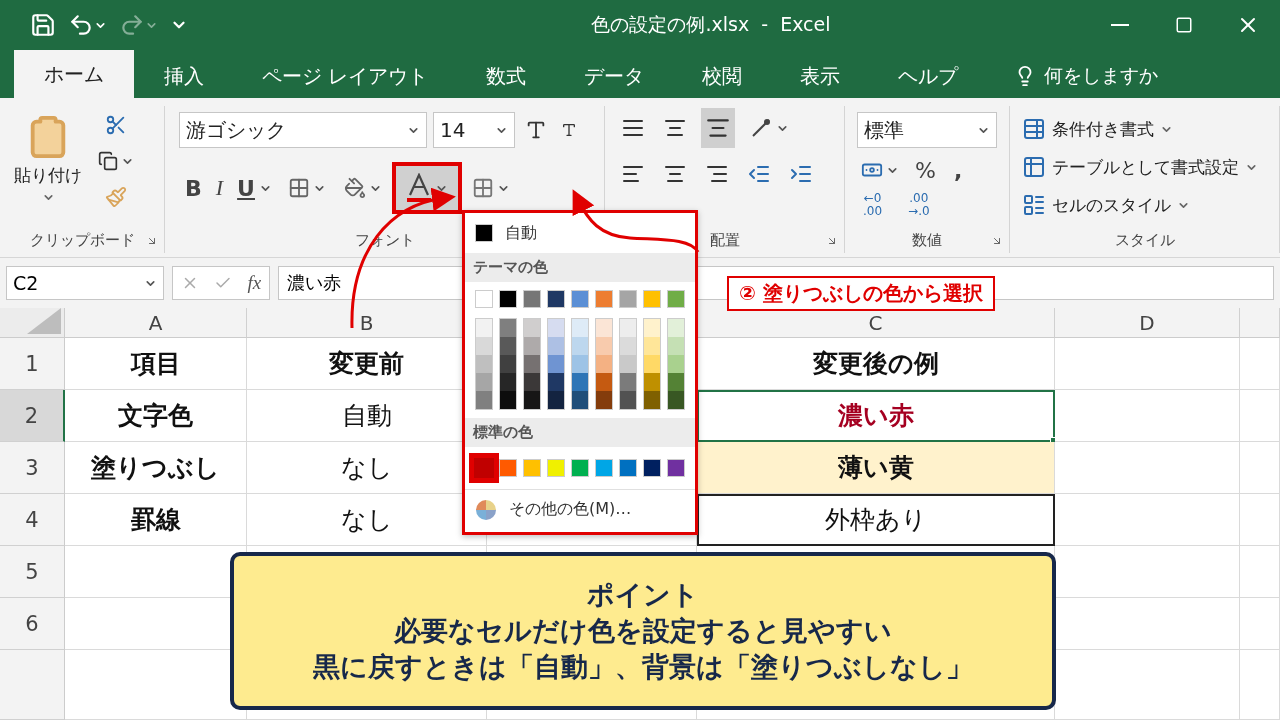  Describe the element at coordinates (48, 166) in the screenshot. I see `paste-button: 貼り付け` at that location.